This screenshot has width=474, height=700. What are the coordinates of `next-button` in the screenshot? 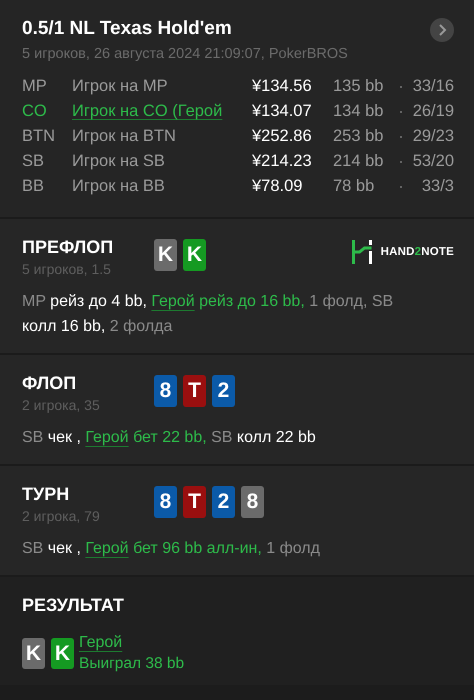 It's located at (442, 30).